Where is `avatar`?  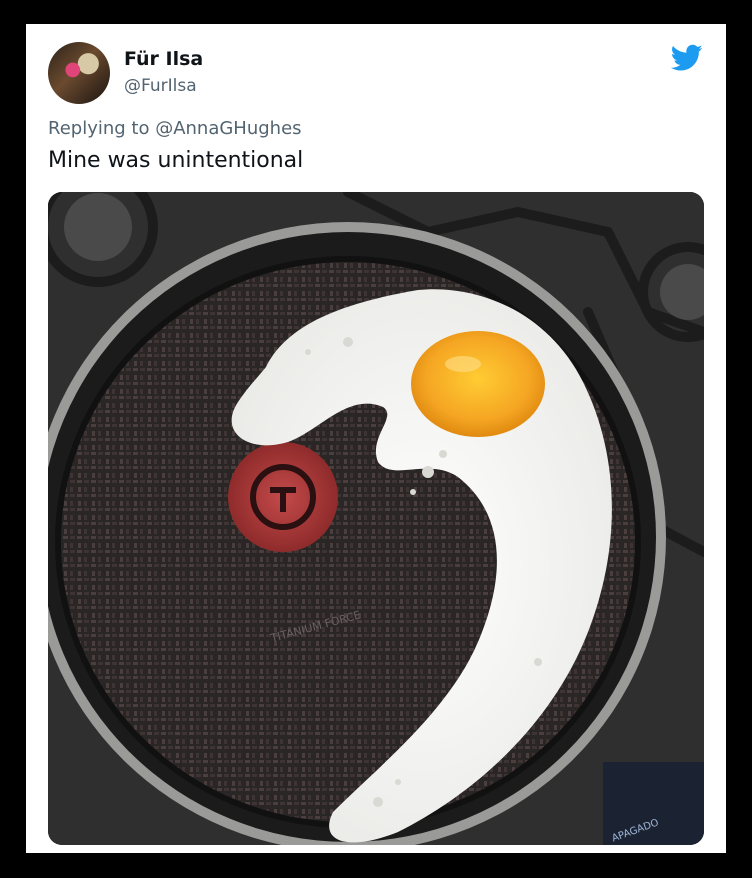 avatar is located at coordinates (79, 73).